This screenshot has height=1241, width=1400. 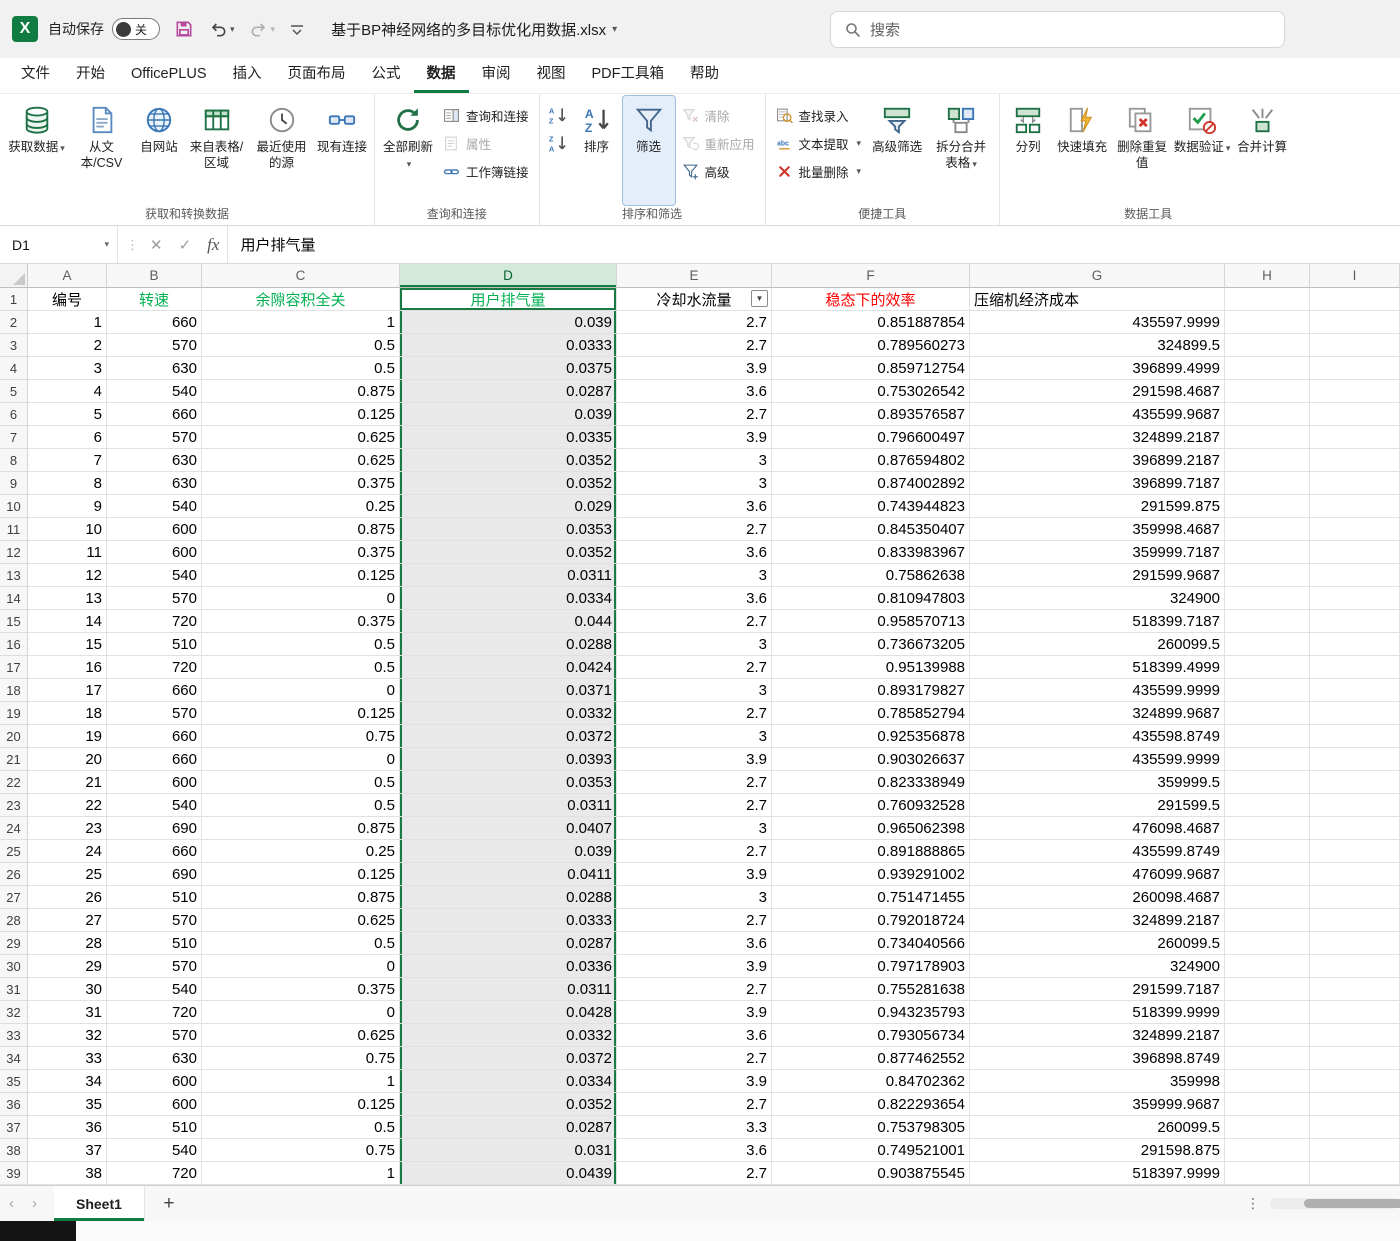 What do you see at coordinates (301, 598) in the screenshot?
I see `cell-C14: 0` at bounding box center [301, 598].